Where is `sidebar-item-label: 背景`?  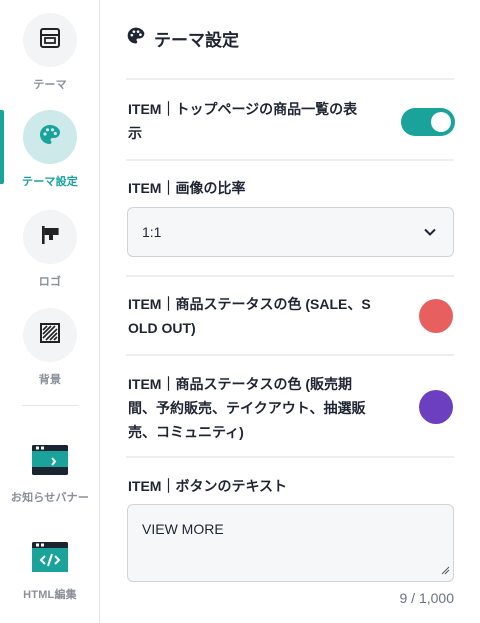
sidebar-item-label: 背景 is located at coordinates (50, 380).